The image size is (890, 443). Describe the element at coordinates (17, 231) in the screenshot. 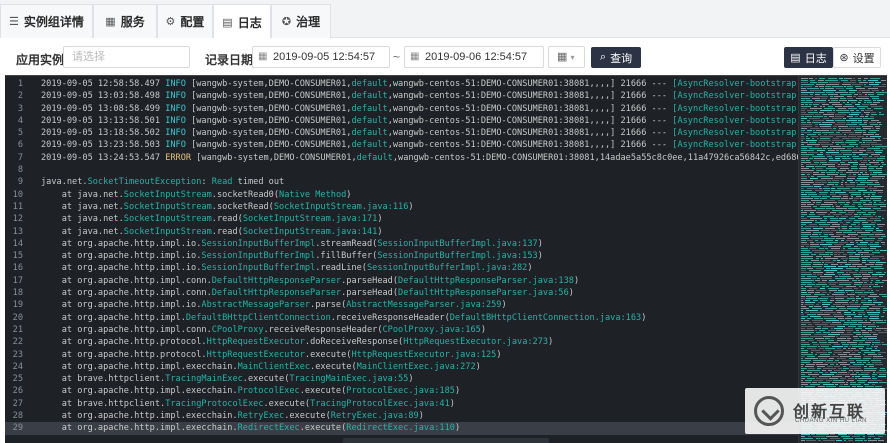

I see `line-number: 13` at that location.